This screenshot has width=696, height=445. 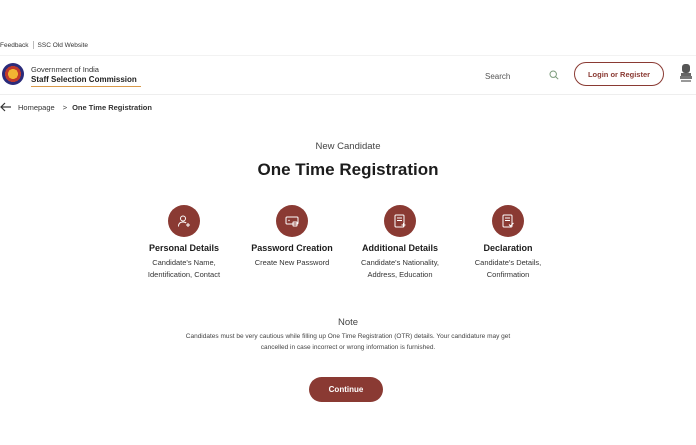 What do you see at coordinates (6, 107) in the screenshot?
I see `back-arrow-icon` at bounding box center [6, 107].